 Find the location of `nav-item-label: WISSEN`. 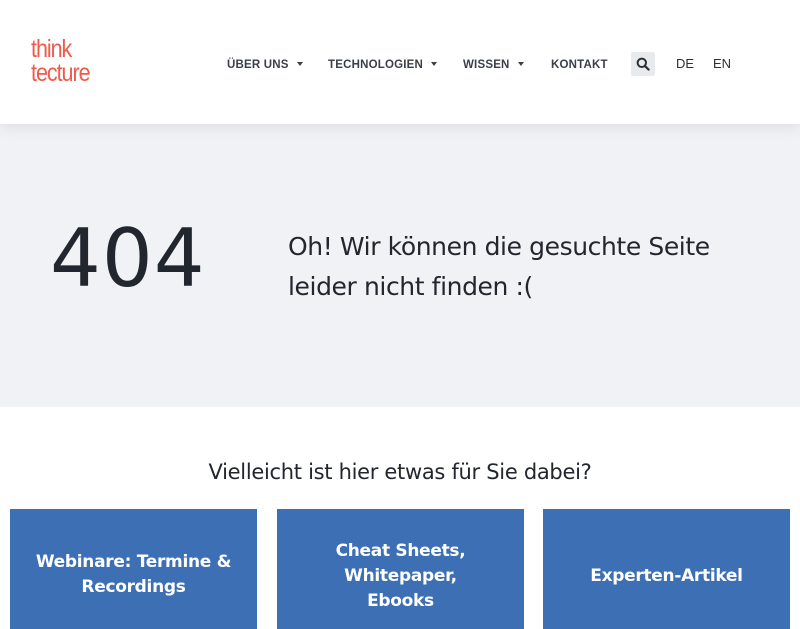

nav-item-label: WISSEN is located at coordinates (486, 65).